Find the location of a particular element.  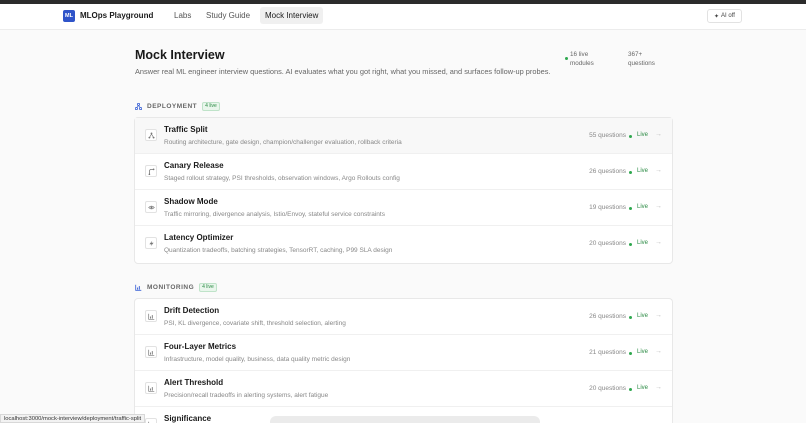

ai-toggle-button: ✦ AI off is located at coordinates (724, 16).